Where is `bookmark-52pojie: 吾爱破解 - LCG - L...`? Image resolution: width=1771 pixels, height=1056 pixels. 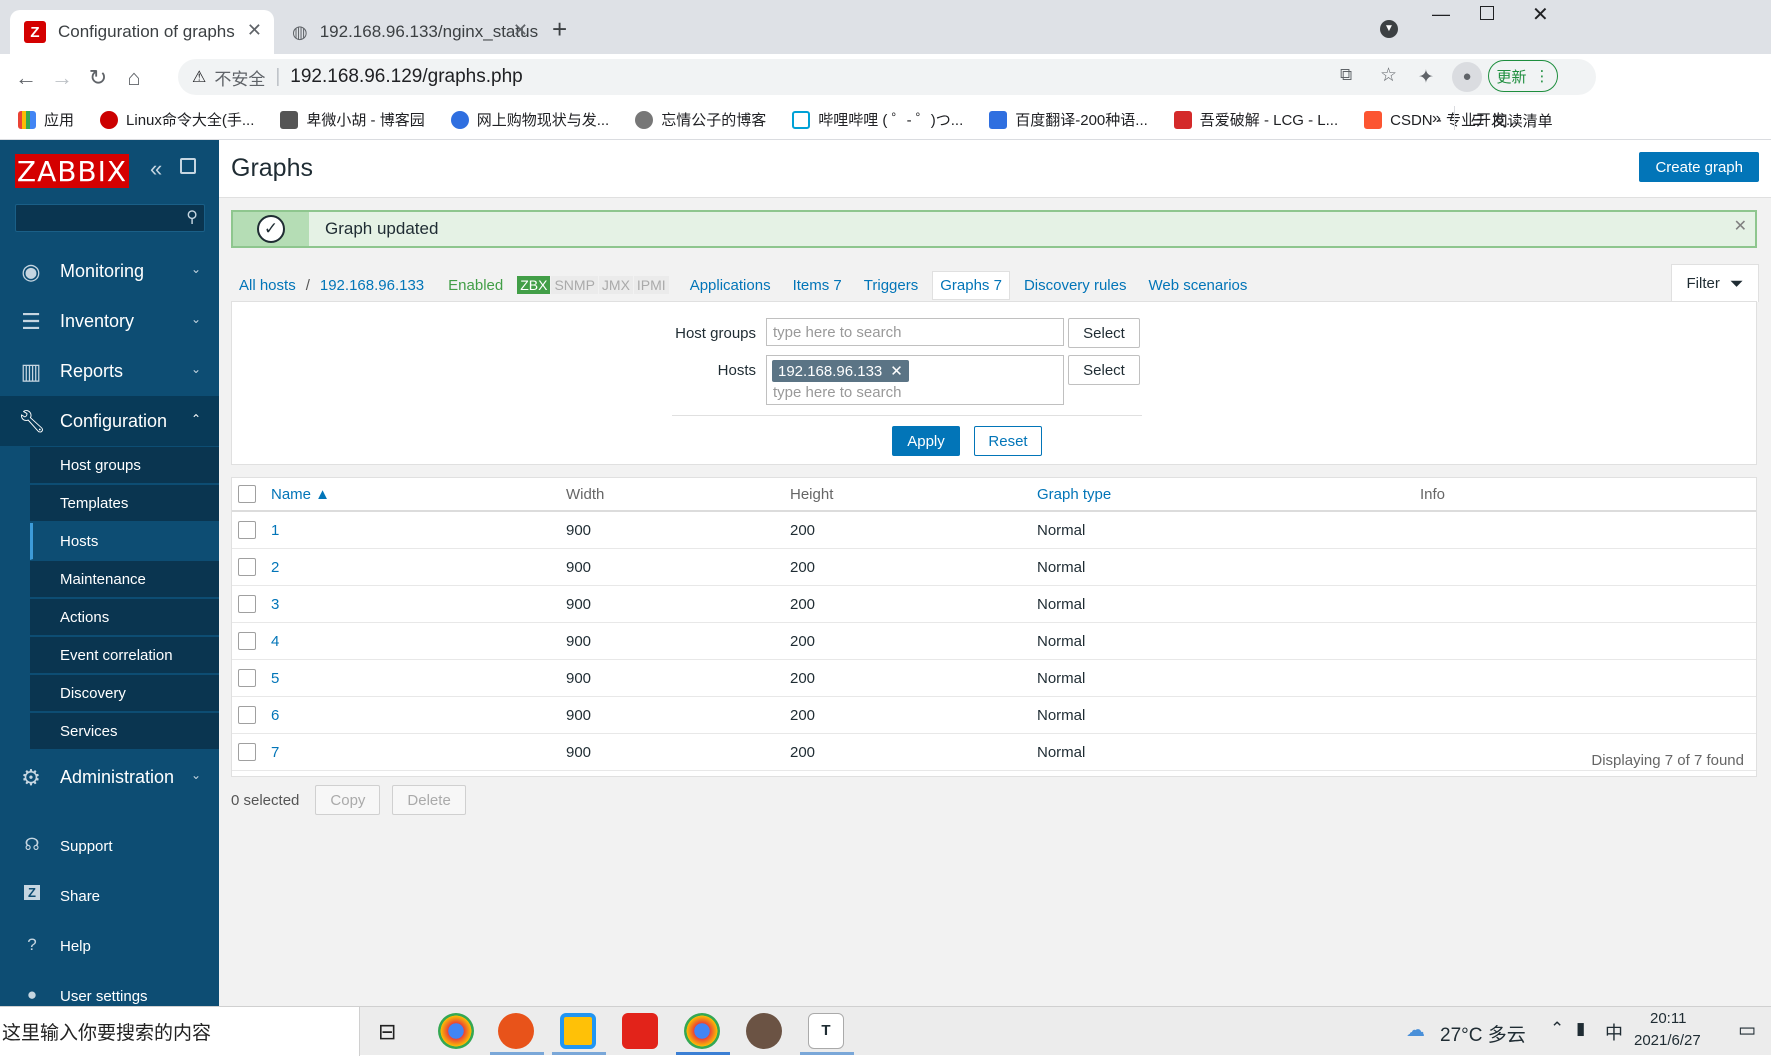
bookmark-52pojie: 吾爱破解 - LCG - L... is located at coordinates (1255, 119).